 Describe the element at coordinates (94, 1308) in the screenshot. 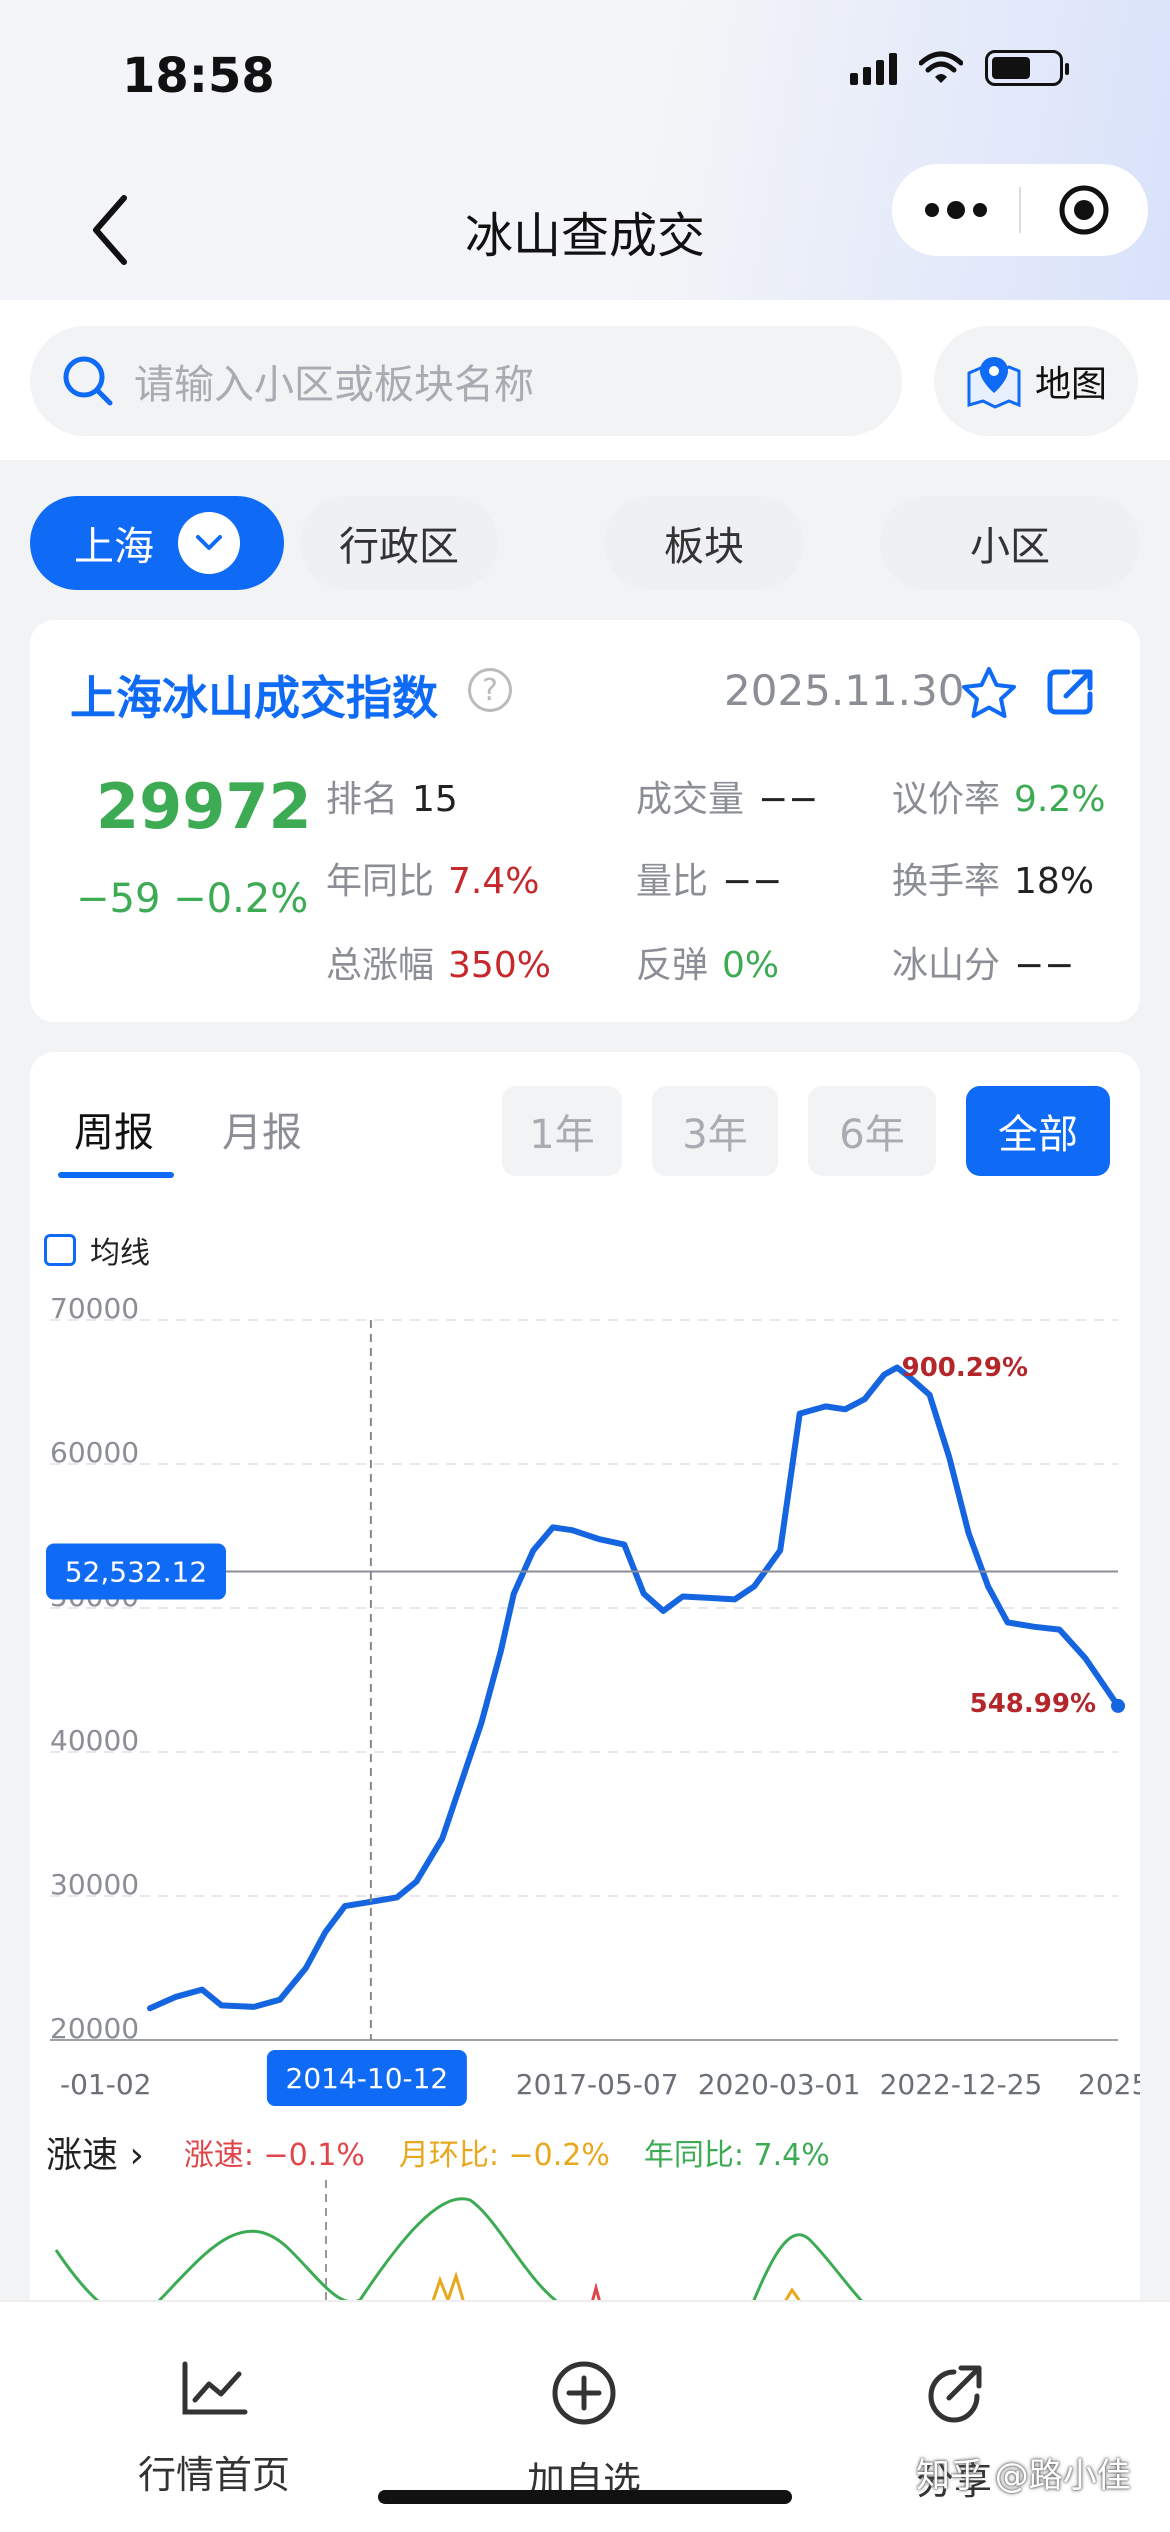

I see `y-tick-label: 70000` at that location.